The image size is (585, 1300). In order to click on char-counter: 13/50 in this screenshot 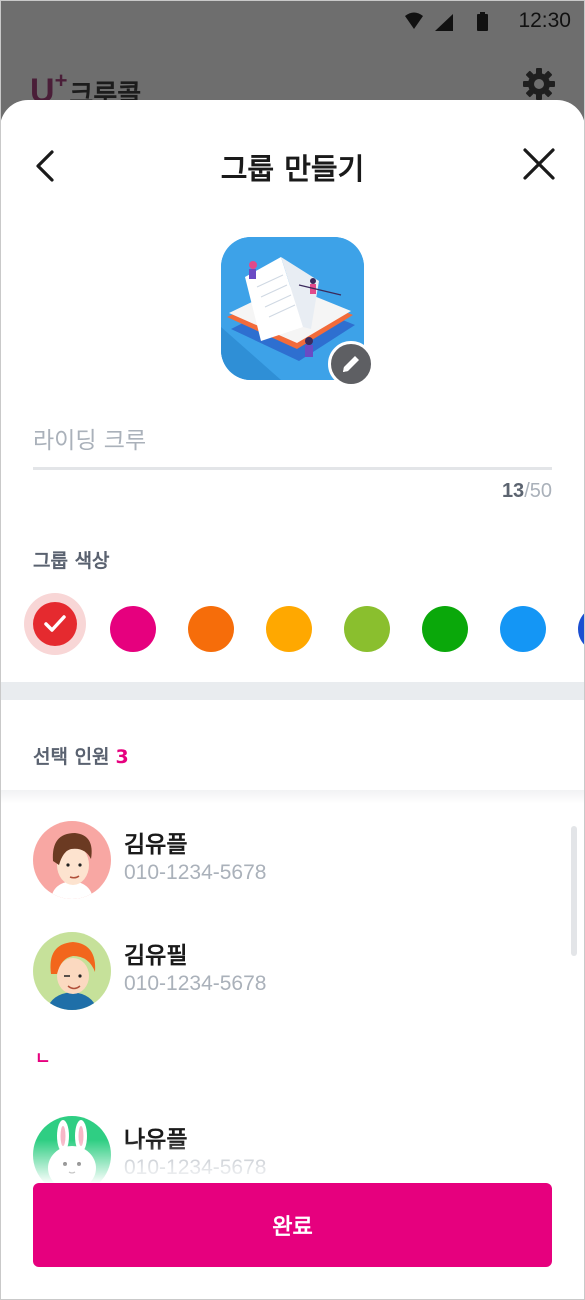, I will do `click(527, 491)`.